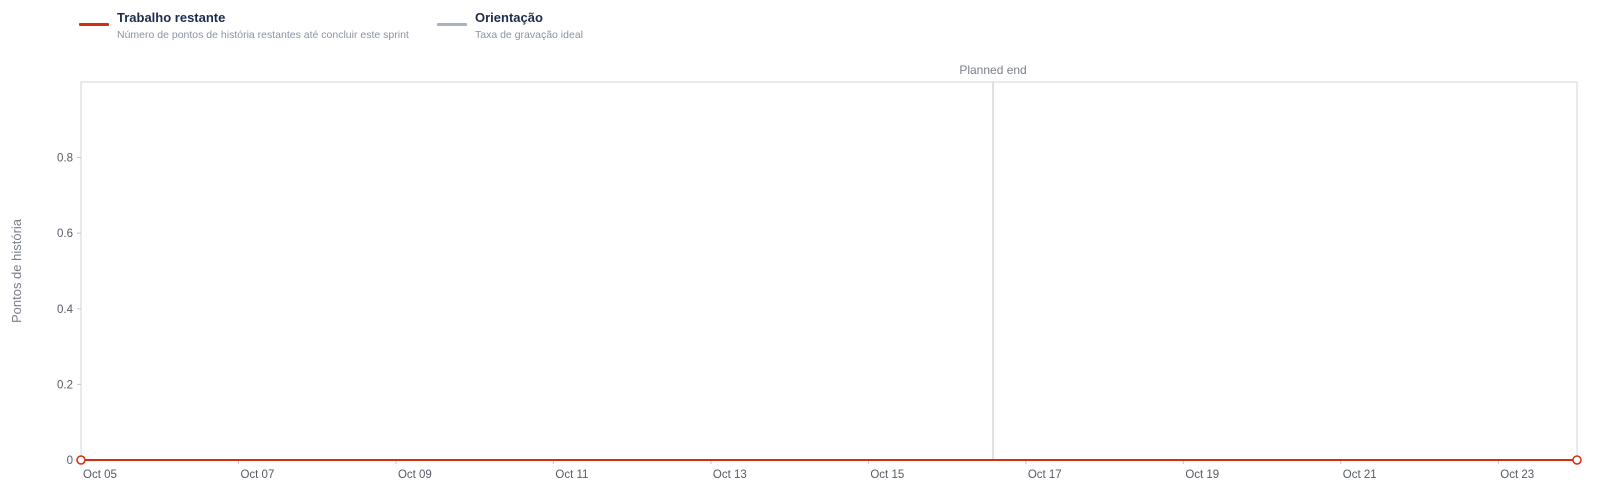 The height and width of the screenshot is (501, 1604). Describe the element at coordinates (992, 70) in the screenshot. I see `planned-end-label: Planned end` at that location.